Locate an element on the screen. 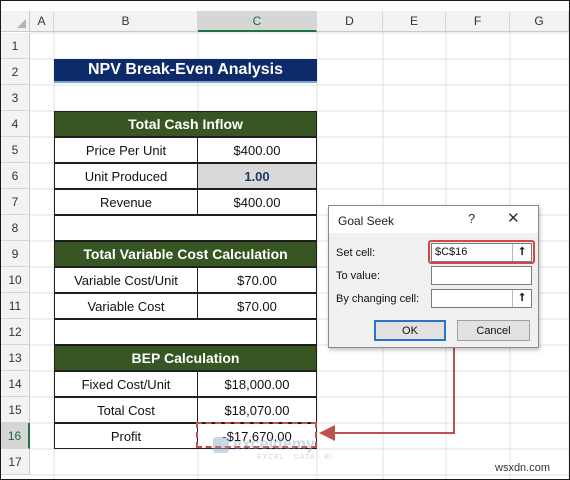 This screenshot has width=570, height=480. to-value-input is located at coordinates (481, 275).